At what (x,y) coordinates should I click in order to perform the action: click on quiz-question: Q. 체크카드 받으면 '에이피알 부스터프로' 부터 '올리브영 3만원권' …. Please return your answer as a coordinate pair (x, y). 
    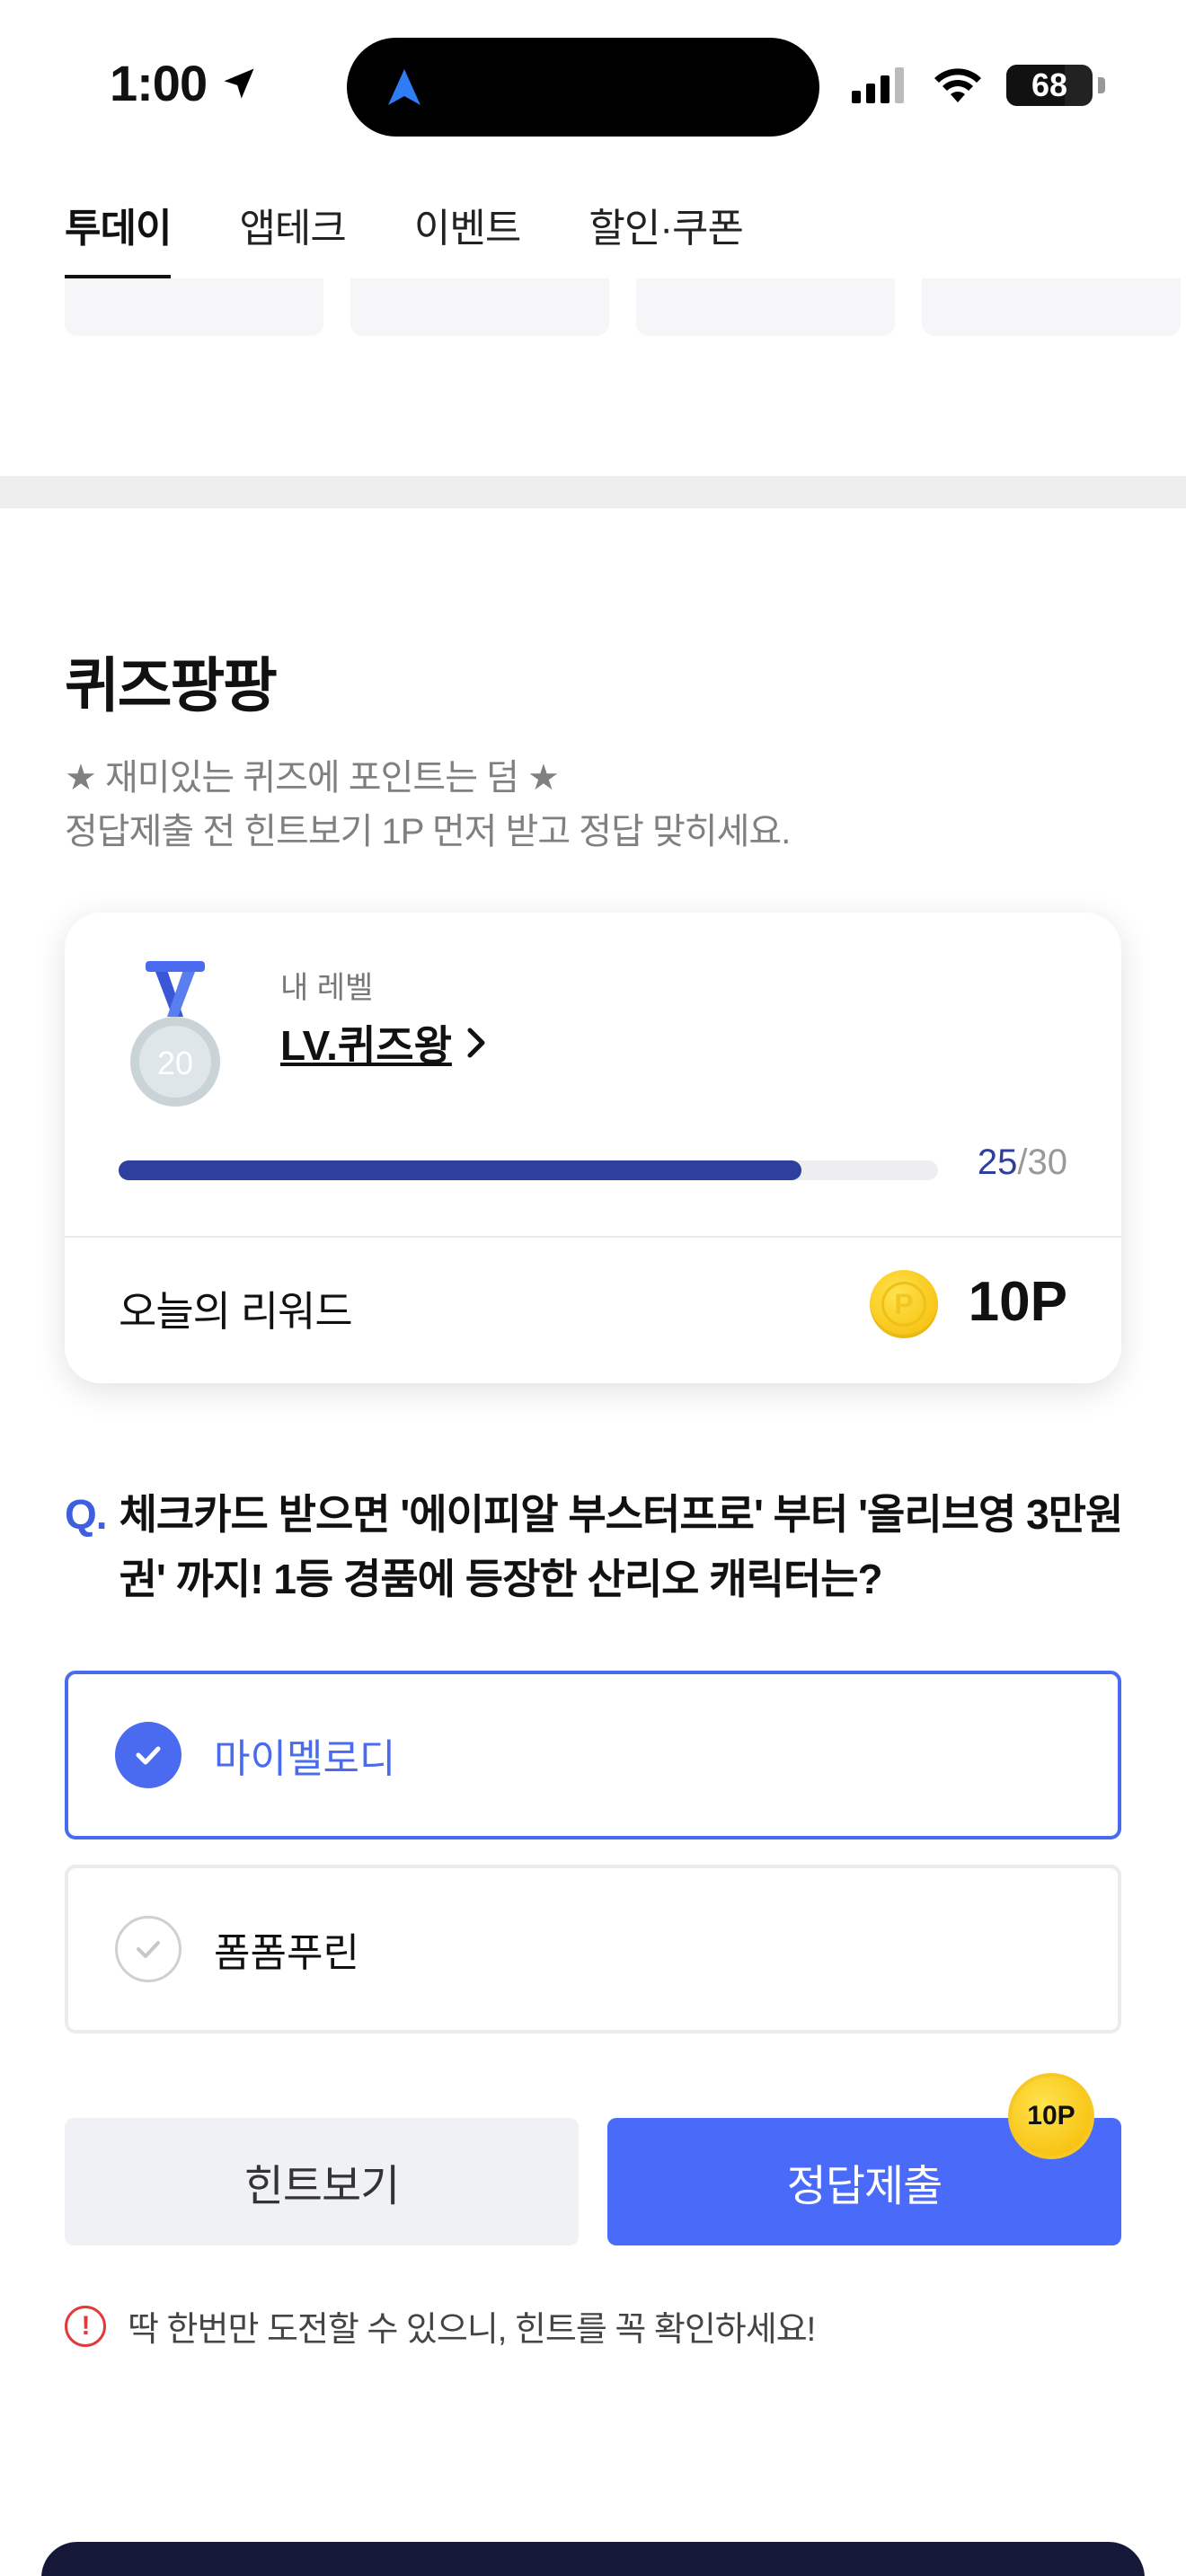
    Looking at the image, I should click on (595, 1546).